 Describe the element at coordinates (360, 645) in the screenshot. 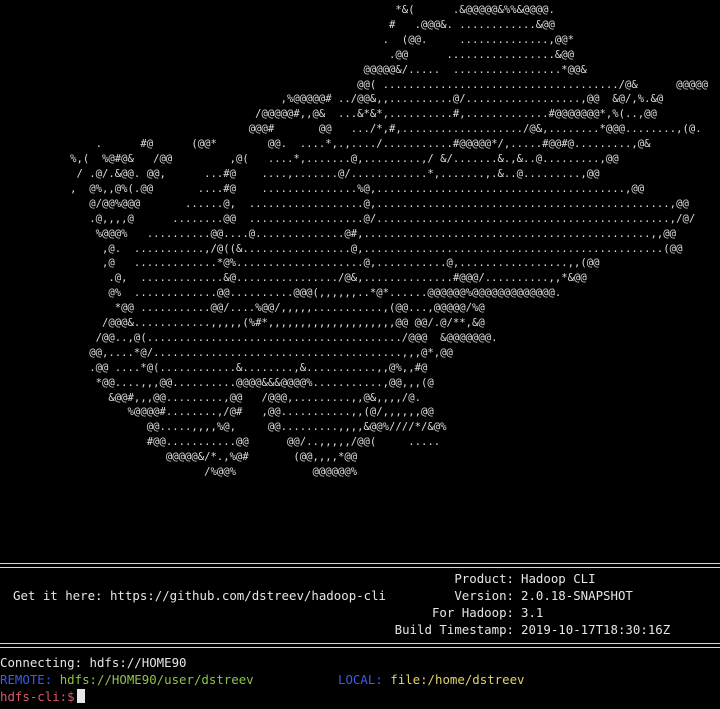

I see `banner-bottom-divider` at that location.